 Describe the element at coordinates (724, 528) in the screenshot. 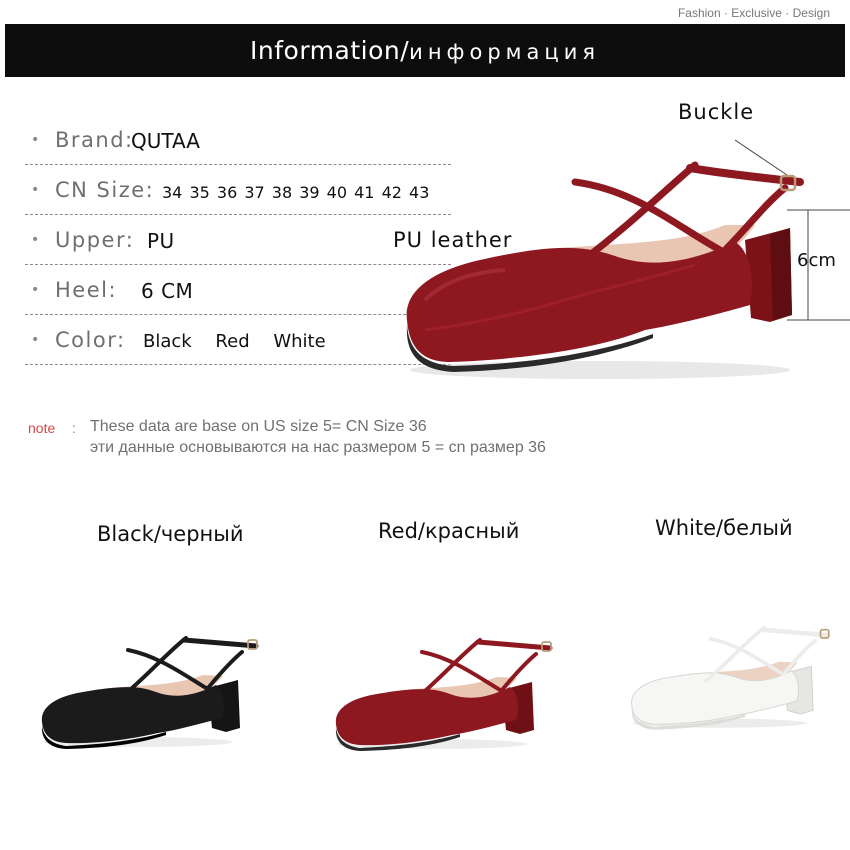

I see `variant-label-white: White/белый` at that location.